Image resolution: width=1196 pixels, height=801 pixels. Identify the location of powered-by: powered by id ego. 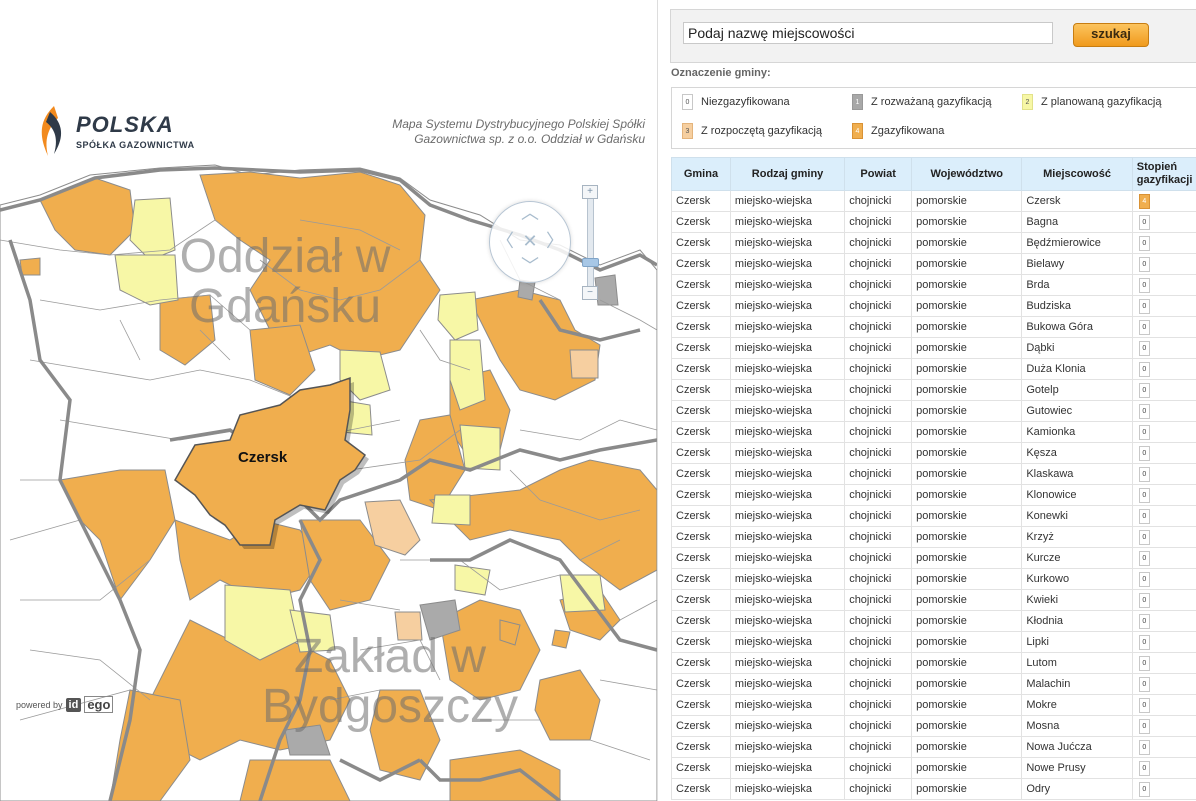
(65, 704).